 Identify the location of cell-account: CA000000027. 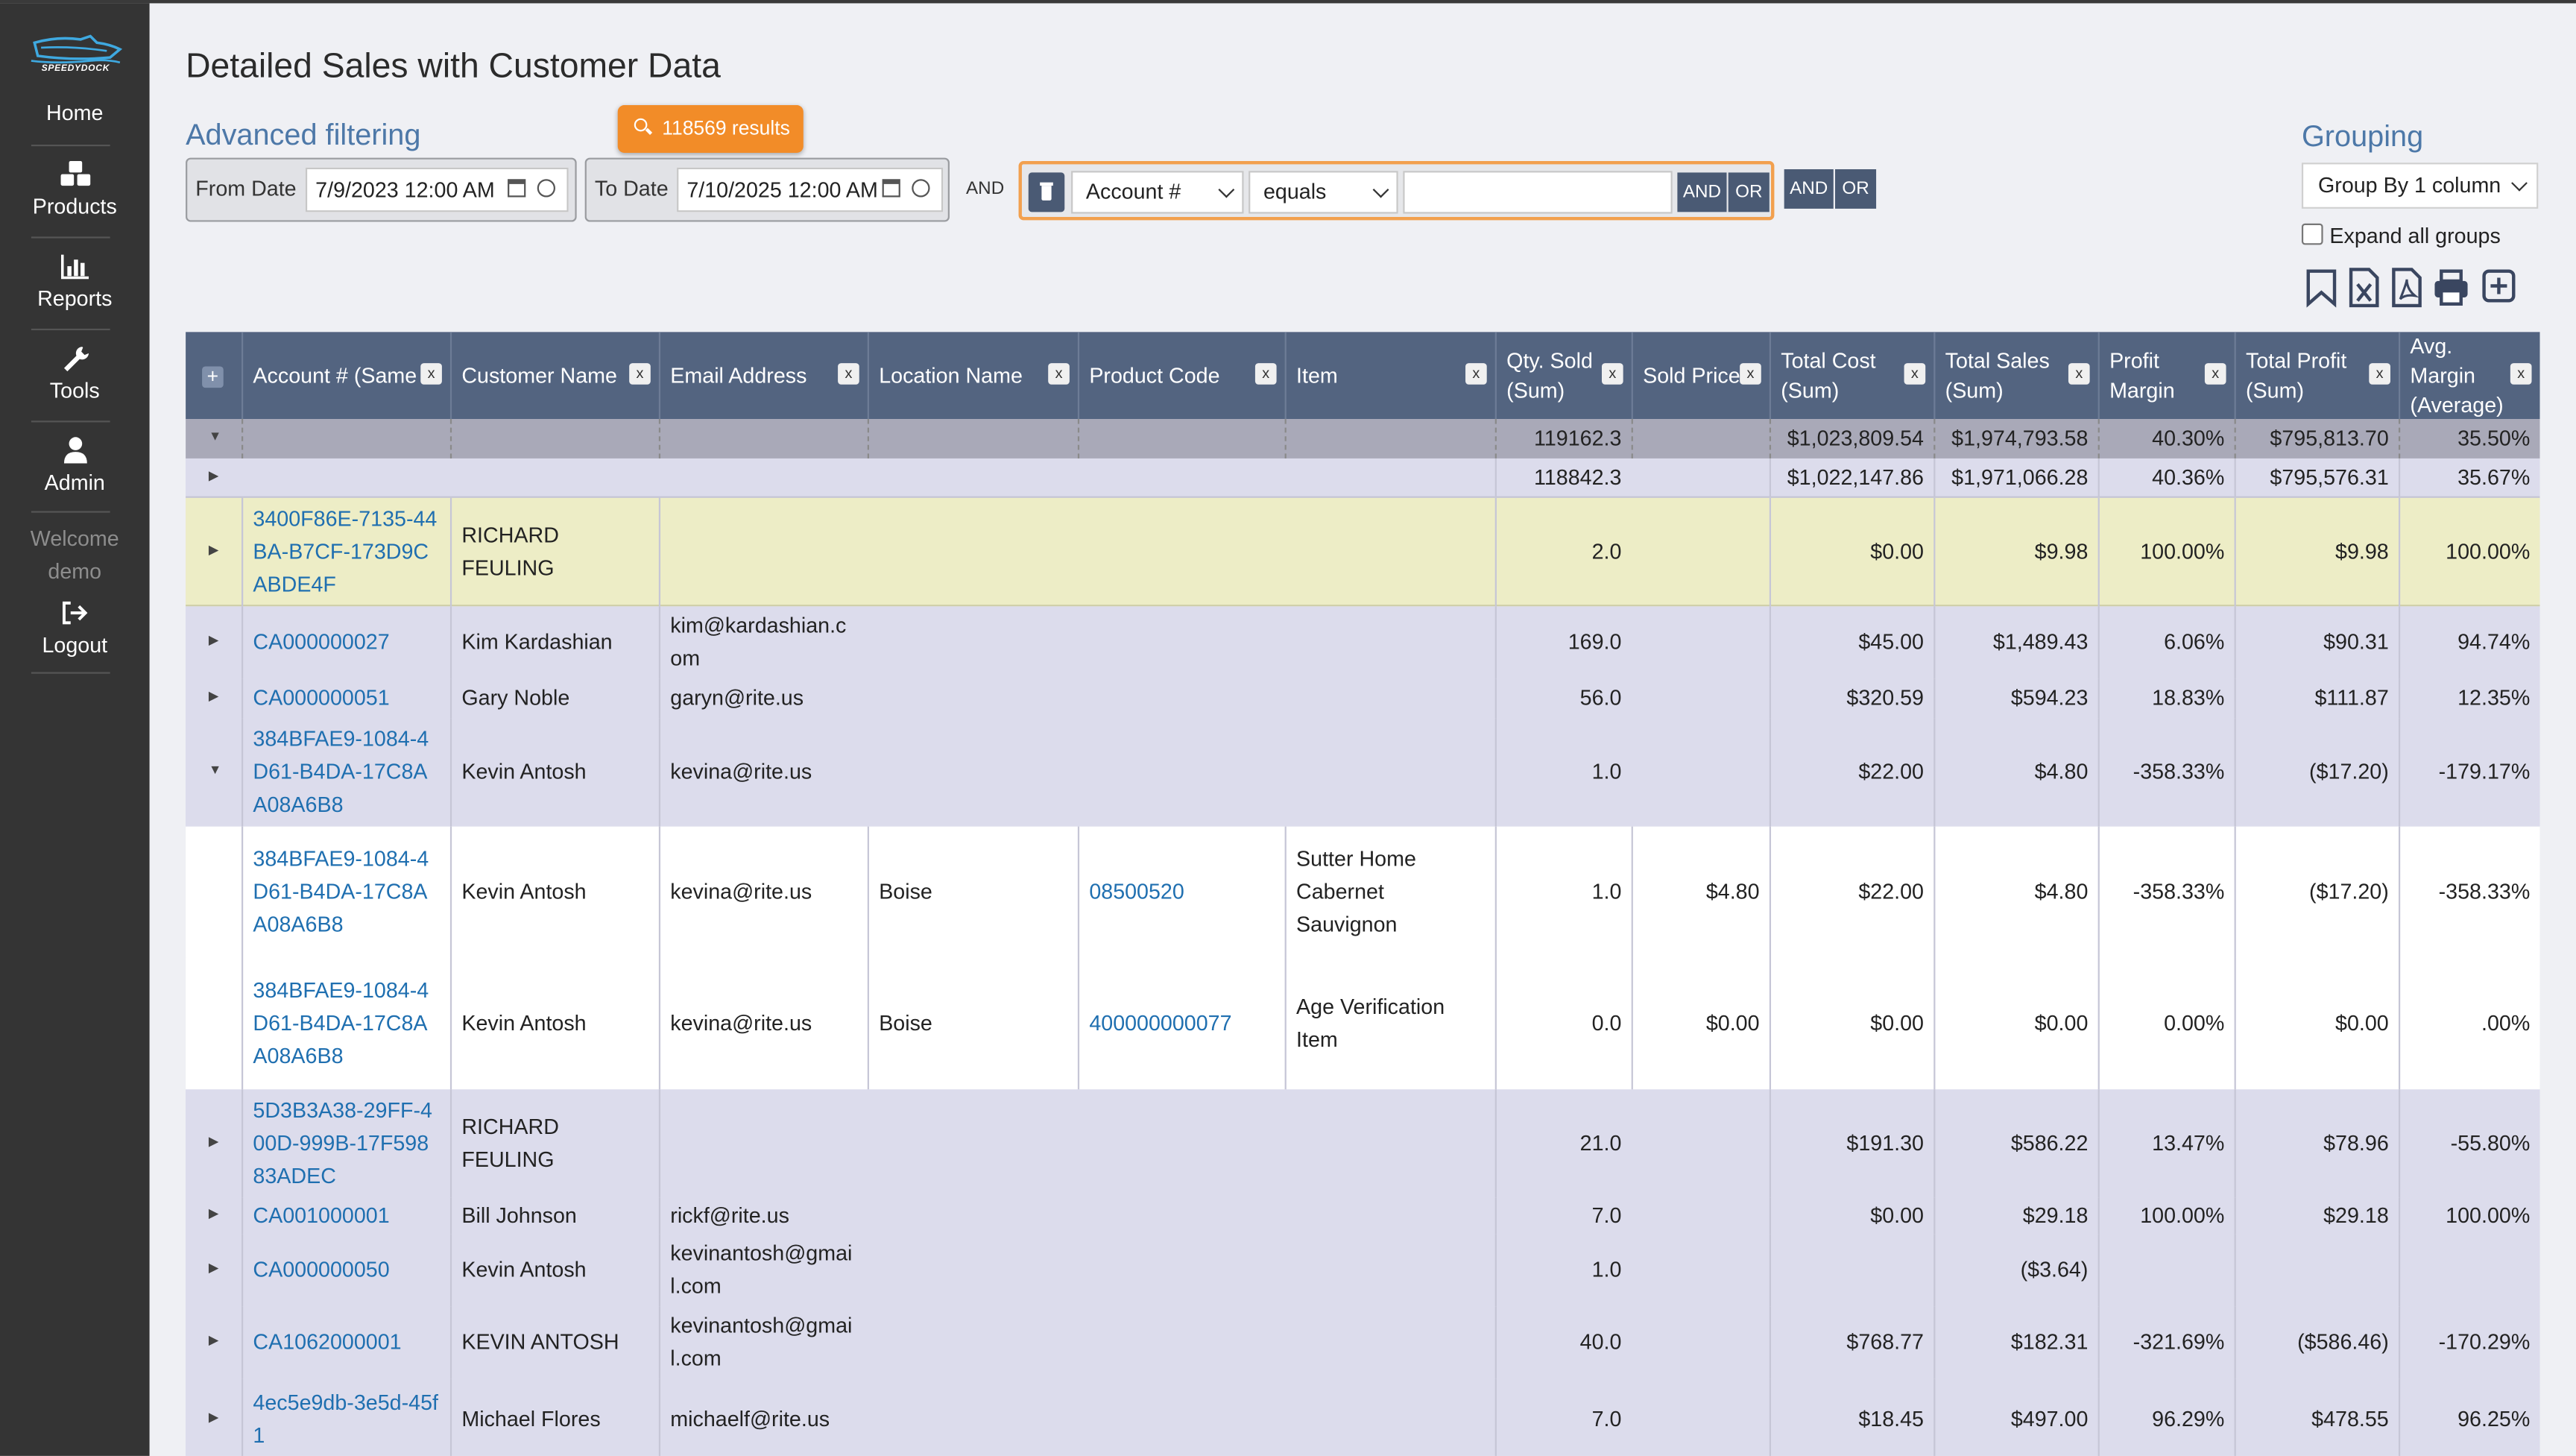
(346, 642).